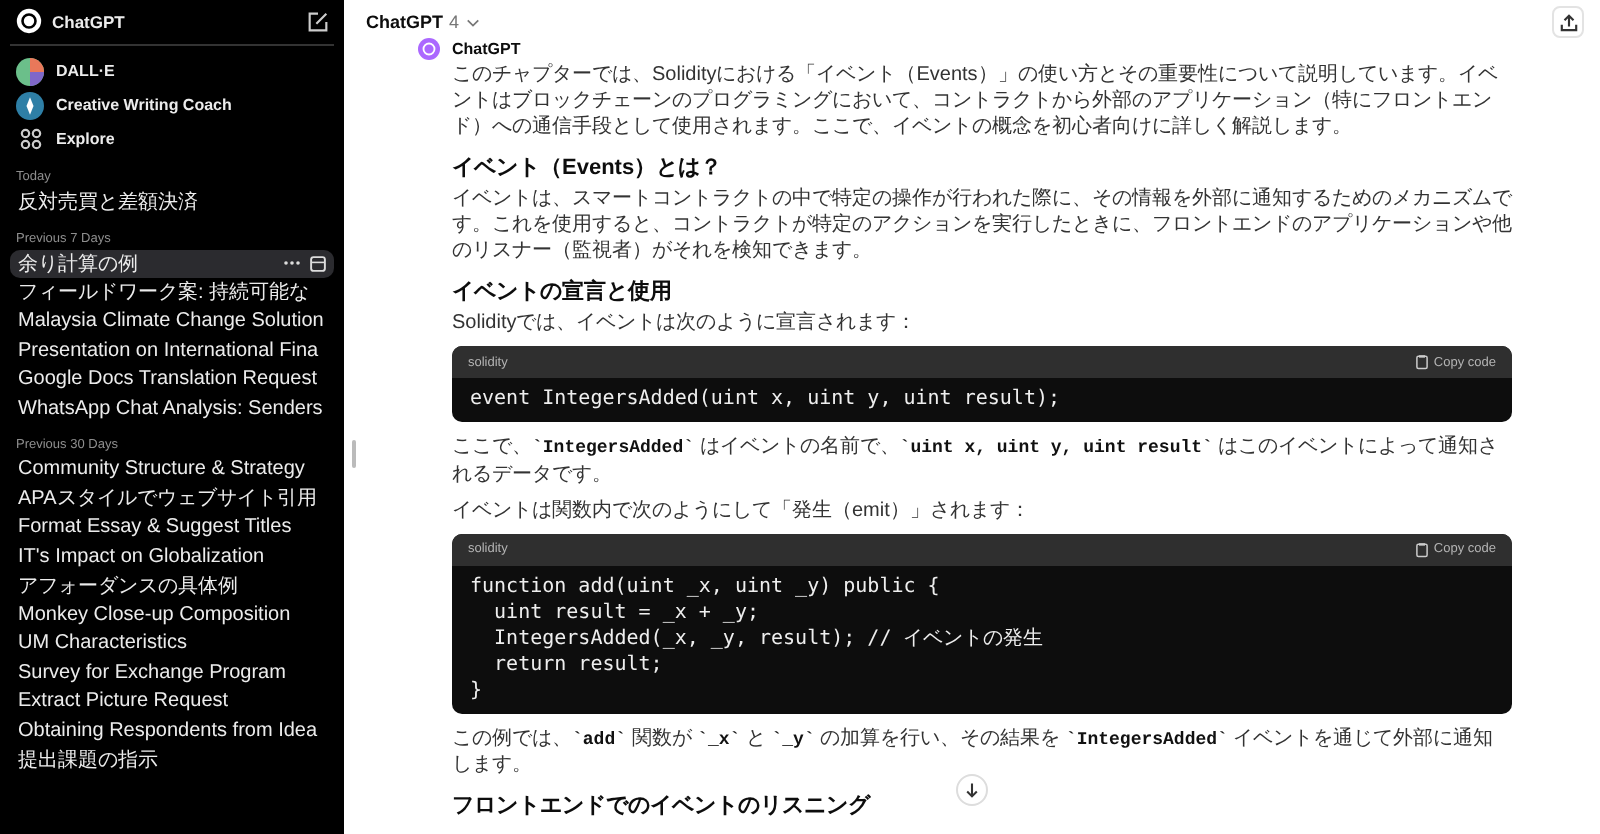 This screenshot has width=1600, height=834. Describe the element at coordinates (172, 585) in the screenshot. I see `chat-item: アフォーダンスの具体例` at that location.